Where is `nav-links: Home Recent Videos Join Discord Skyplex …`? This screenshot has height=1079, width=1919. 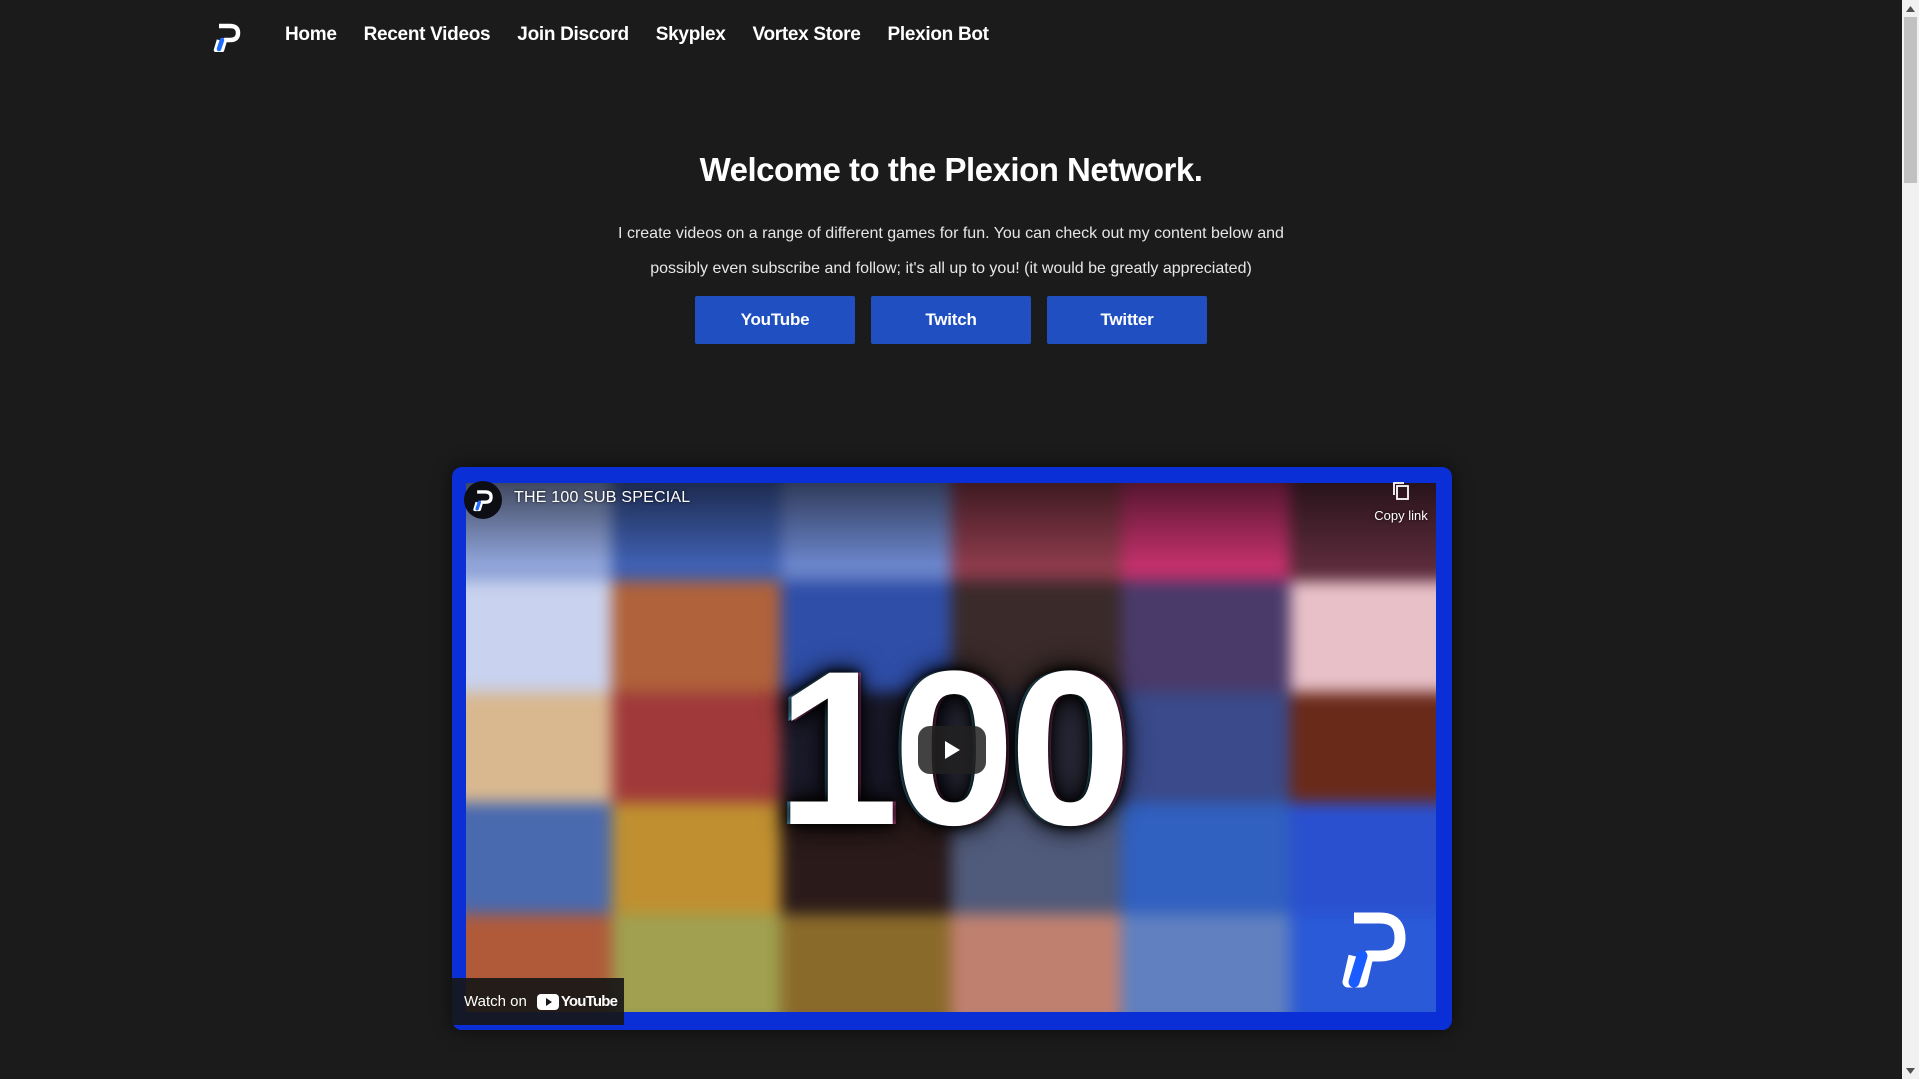 nav-links: Home Recent Videos Join Discord Skyplex … is located at coordinates (650, 35).